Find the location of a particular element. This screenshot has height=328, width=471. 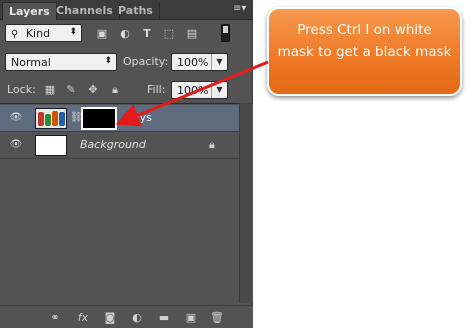

adjustment-layer-icon: ◐ is located at coordinates (137, 318).